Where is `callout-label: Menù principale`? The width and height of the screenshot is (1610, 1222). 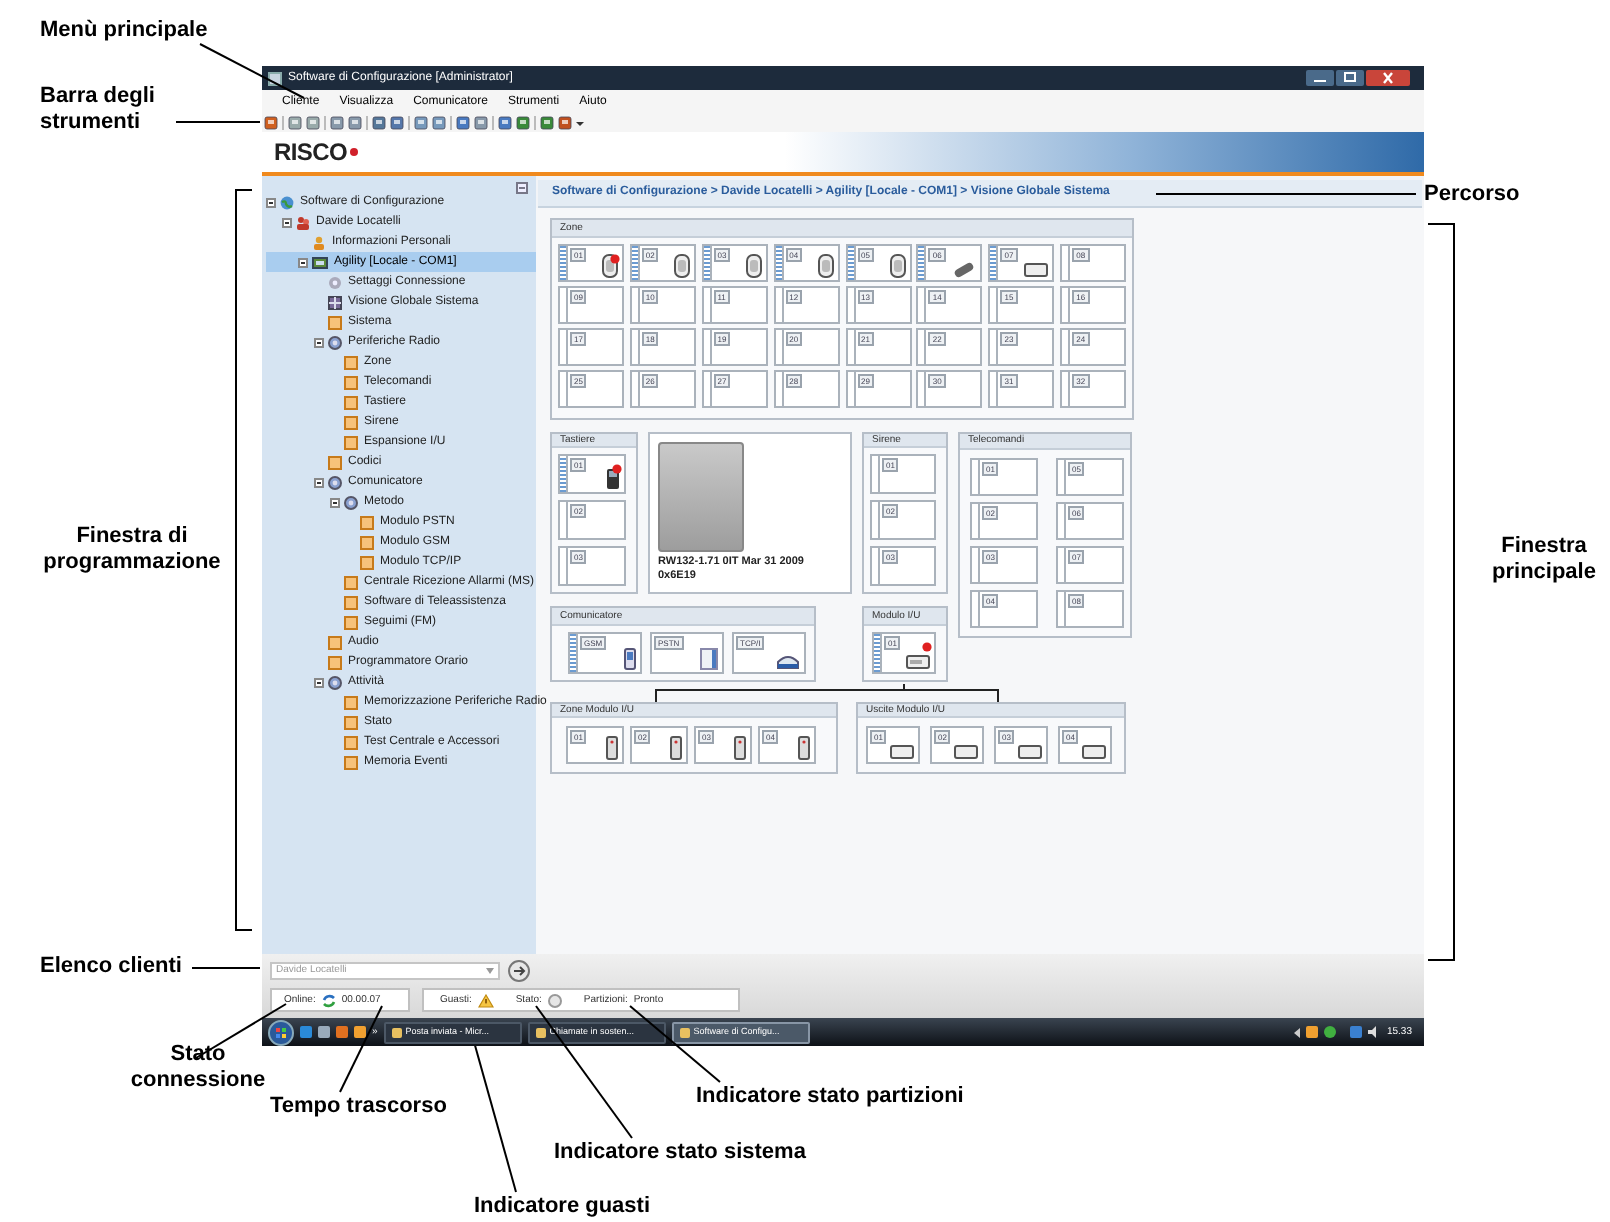
callout-label: Menù principale is located at coordinates (125, 31).